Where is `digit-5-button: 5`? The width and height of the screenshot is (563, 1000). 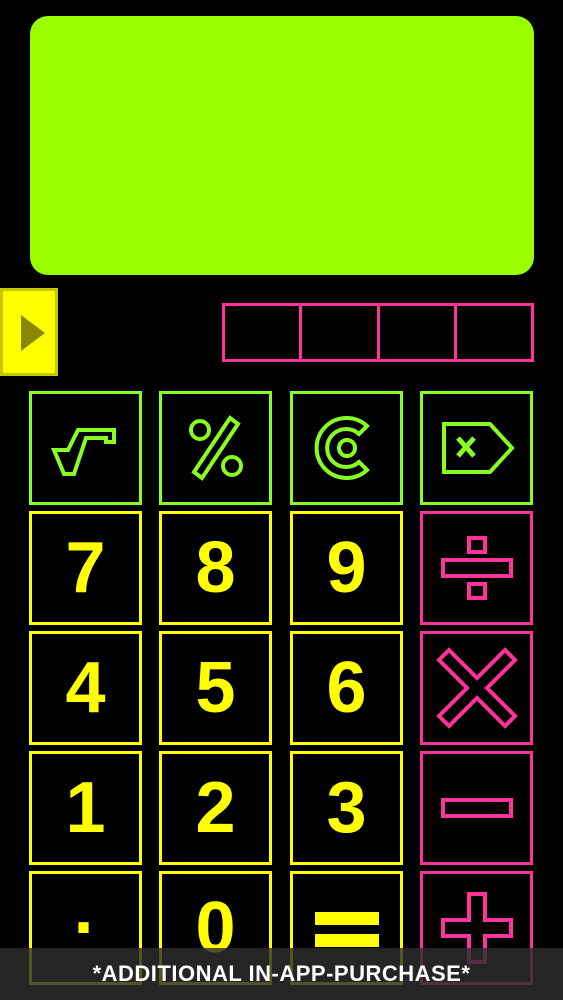 digit-5-button: 5 is located at coordinates (215, 688).